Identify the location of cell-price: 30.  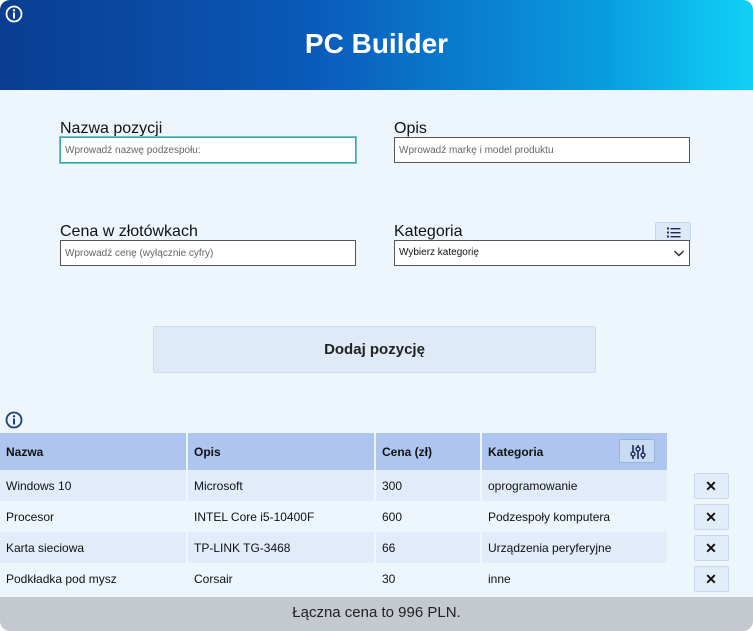
(428, 578).